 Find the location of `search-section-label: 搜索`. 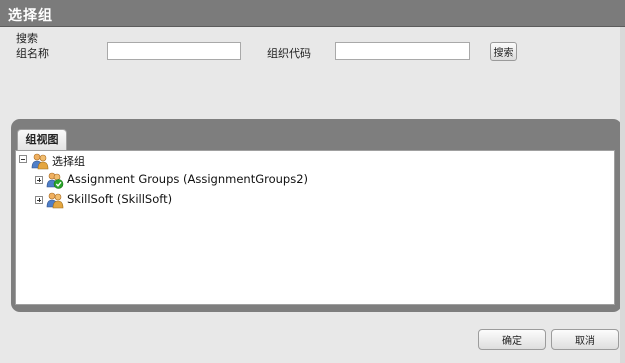

search-section-label: 搜索 is located at coordinates (27, 38).